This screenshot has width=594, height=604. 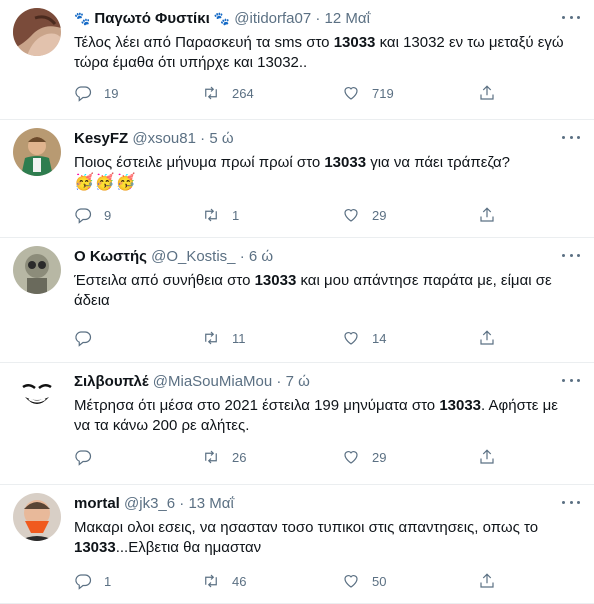 What do you see at coordinates (101, 138) in the screenshot?
I see `display-name: KesyFZ` at bounding box center [101, 138].